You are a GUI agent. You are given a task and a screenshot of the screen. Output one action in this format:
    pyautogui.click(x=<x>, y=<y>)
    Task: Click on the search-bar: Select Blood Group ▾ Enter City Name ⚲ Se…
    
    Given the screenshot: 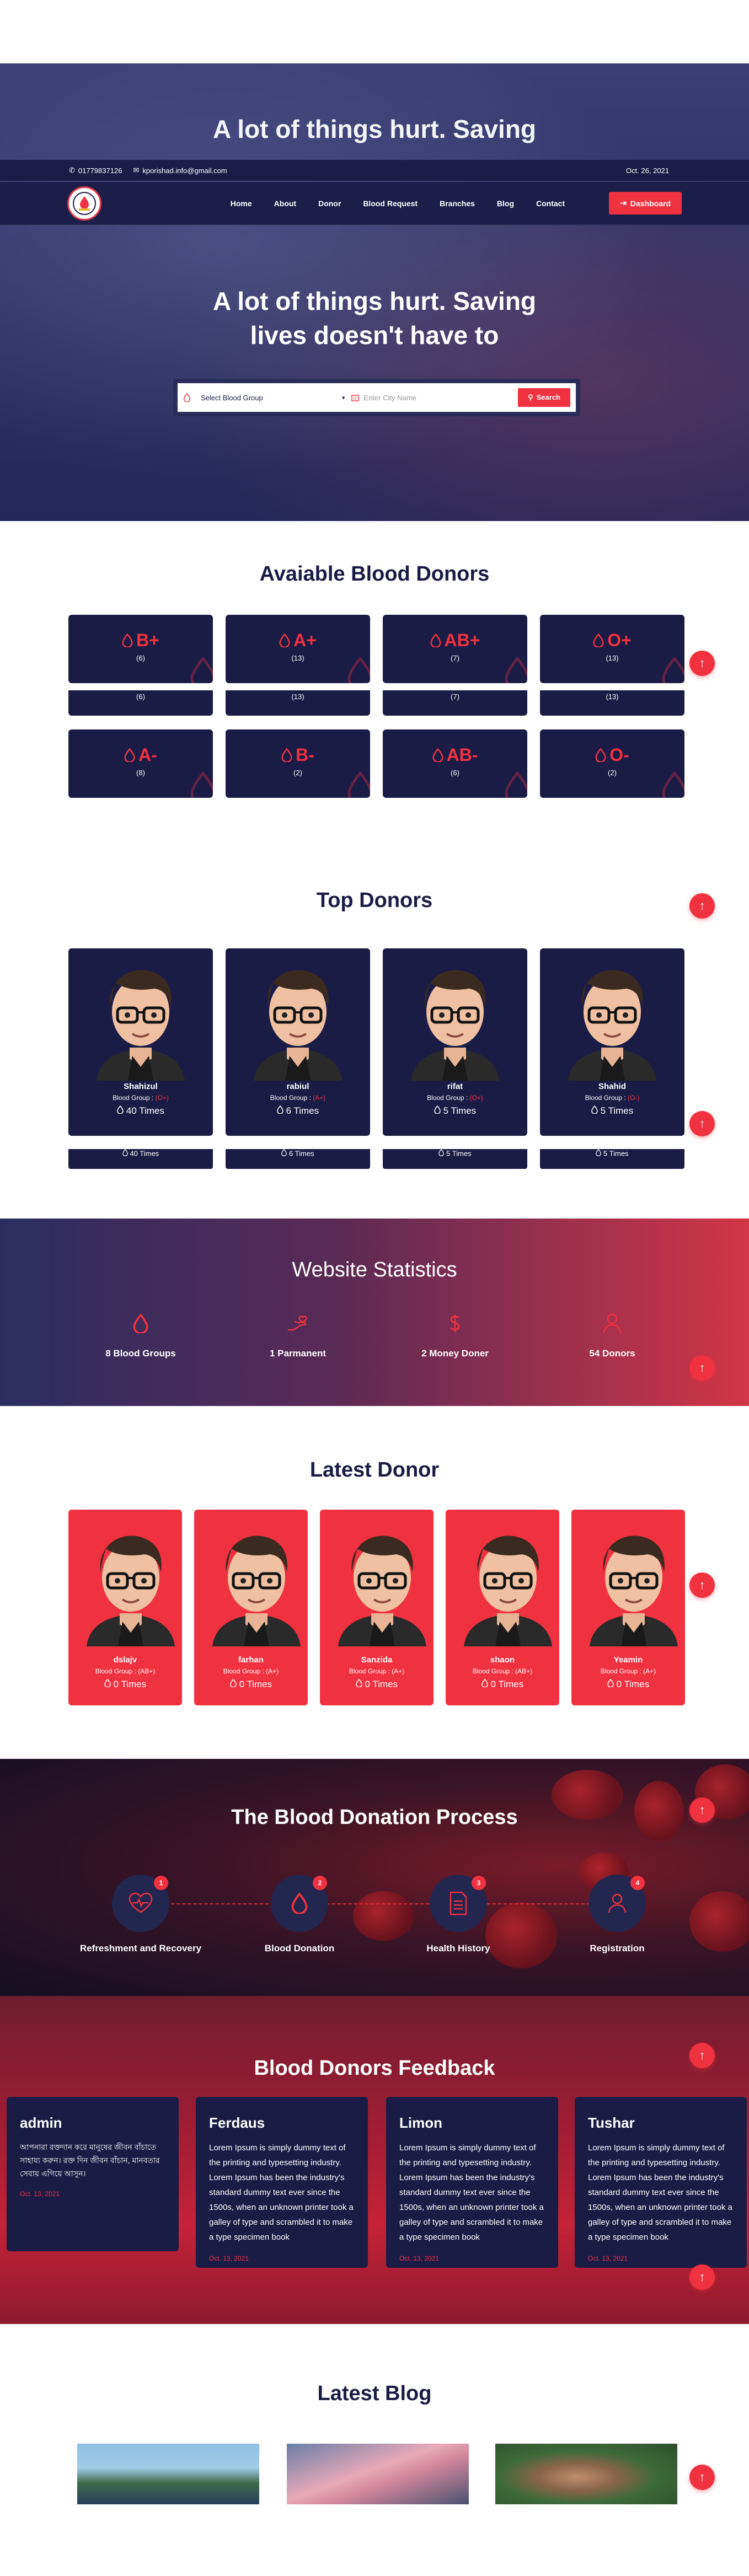 What is the action you would take?
    pyautogui.click(x=376, y=397)
    